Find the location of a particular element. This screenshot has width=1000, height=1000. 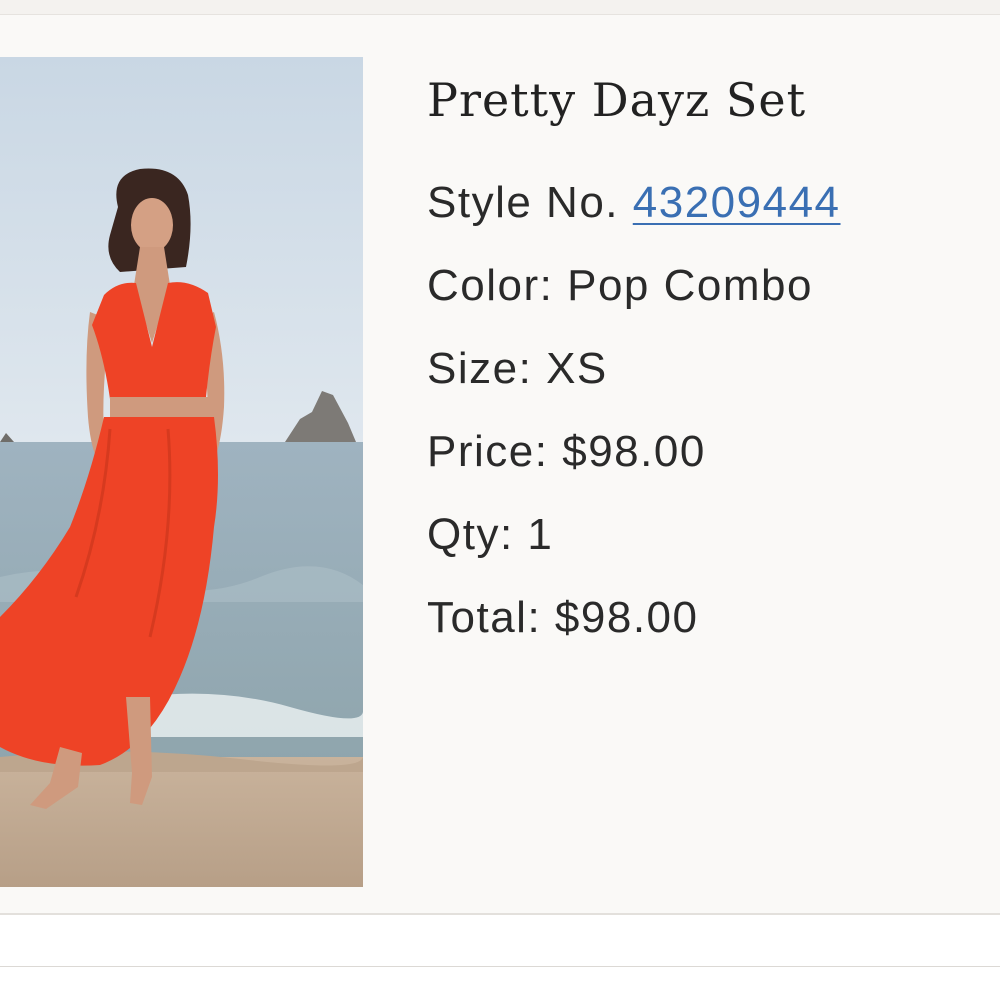

style-number-label: Style No. is located at coordinates (523, 202).